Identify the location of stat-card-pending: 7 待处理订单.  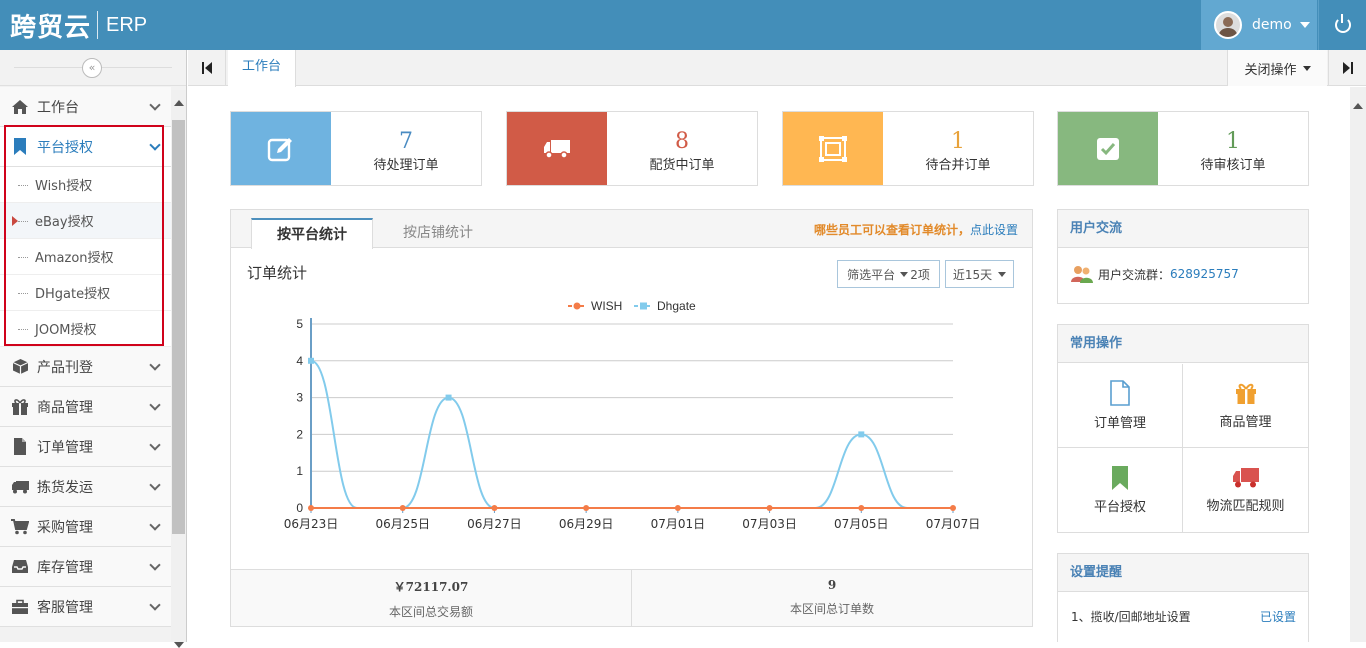
(356, 148).